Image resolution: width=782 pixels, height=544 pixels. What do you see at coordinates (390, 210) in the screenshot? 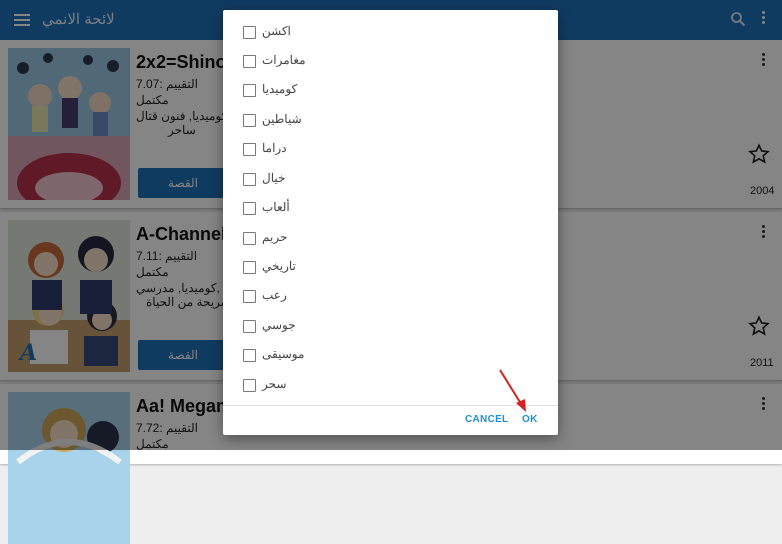
I see `genre-option: ألعاب` at bounding box center [390, 210].